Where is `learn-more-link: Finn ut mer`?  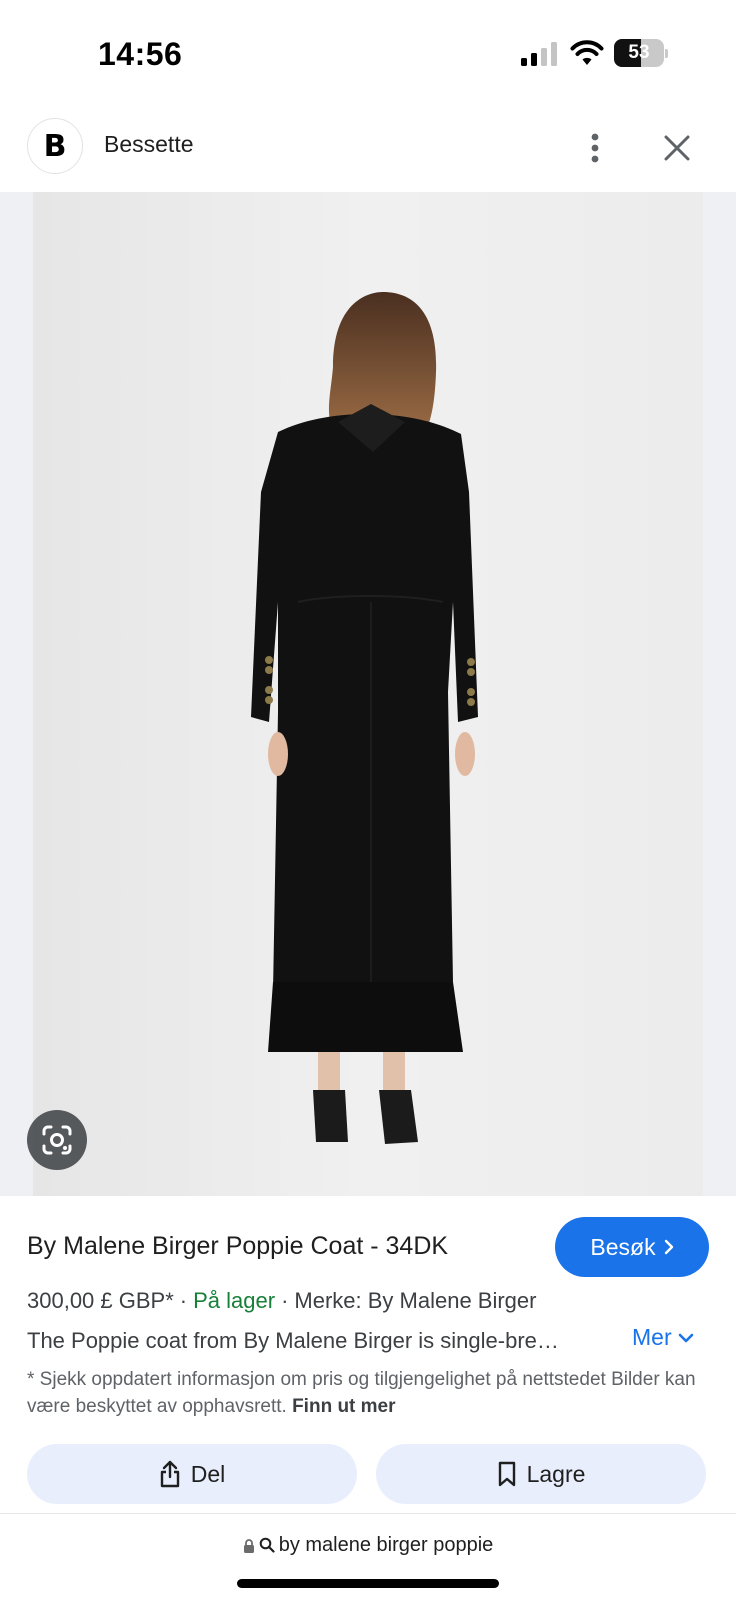 learn-more-link: Finn ut mer is located at coordinates (343, 1406).